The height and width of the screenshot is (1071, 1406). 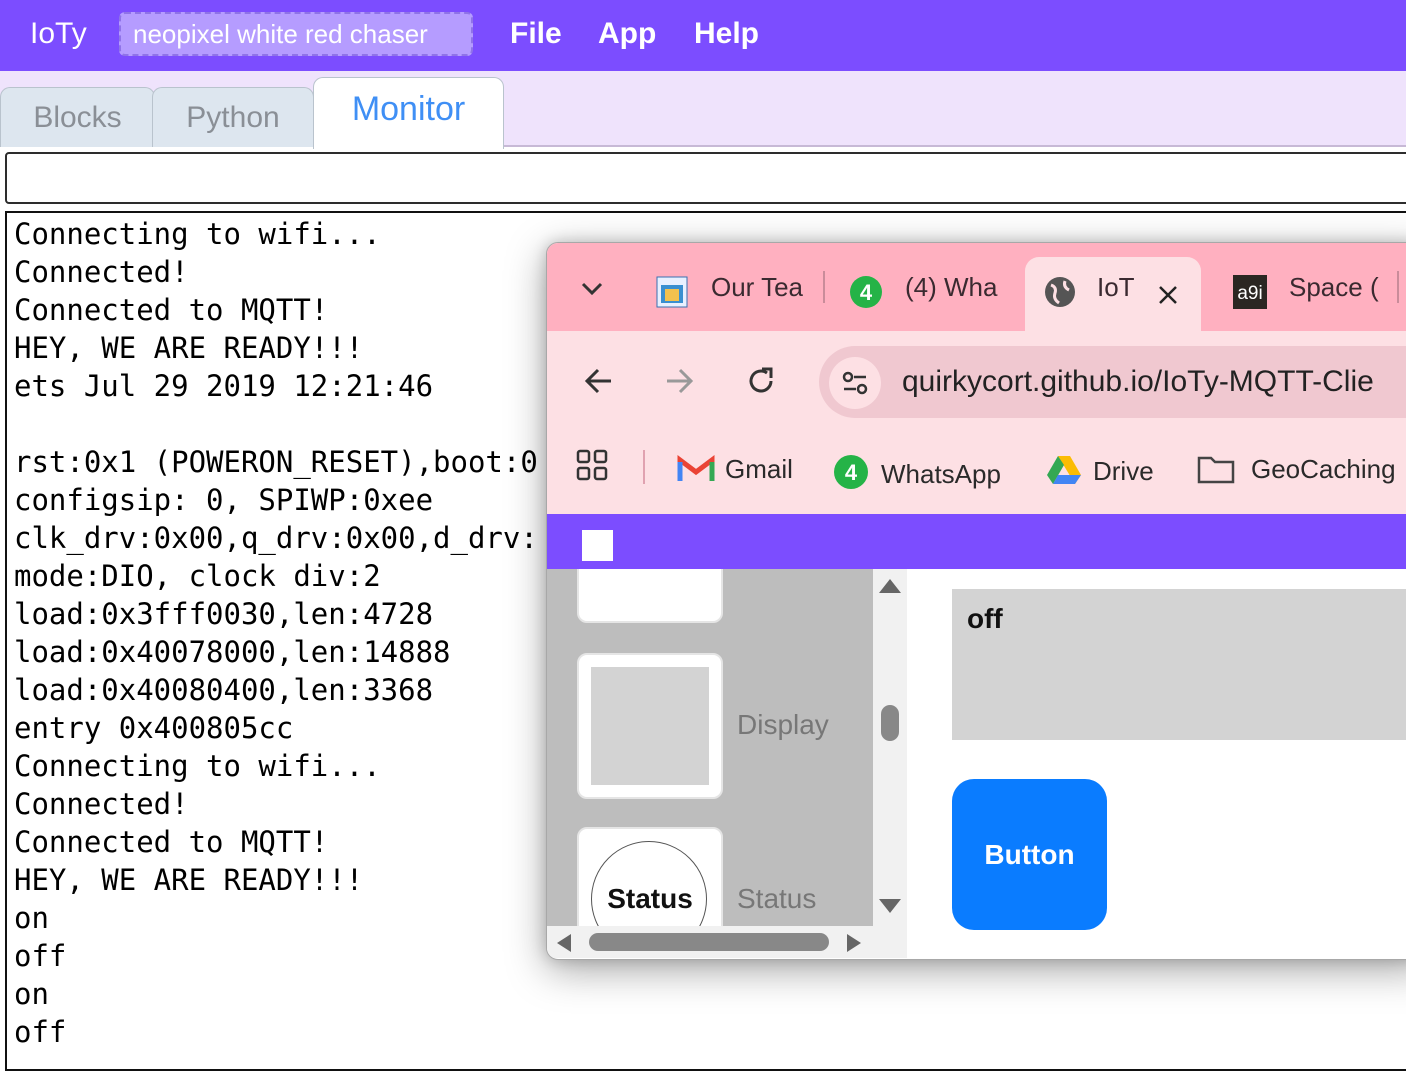 I want to click on url-text: quirkycort.github.io/IoTy-MQTT-Clie, so click(x=1138, y=382).